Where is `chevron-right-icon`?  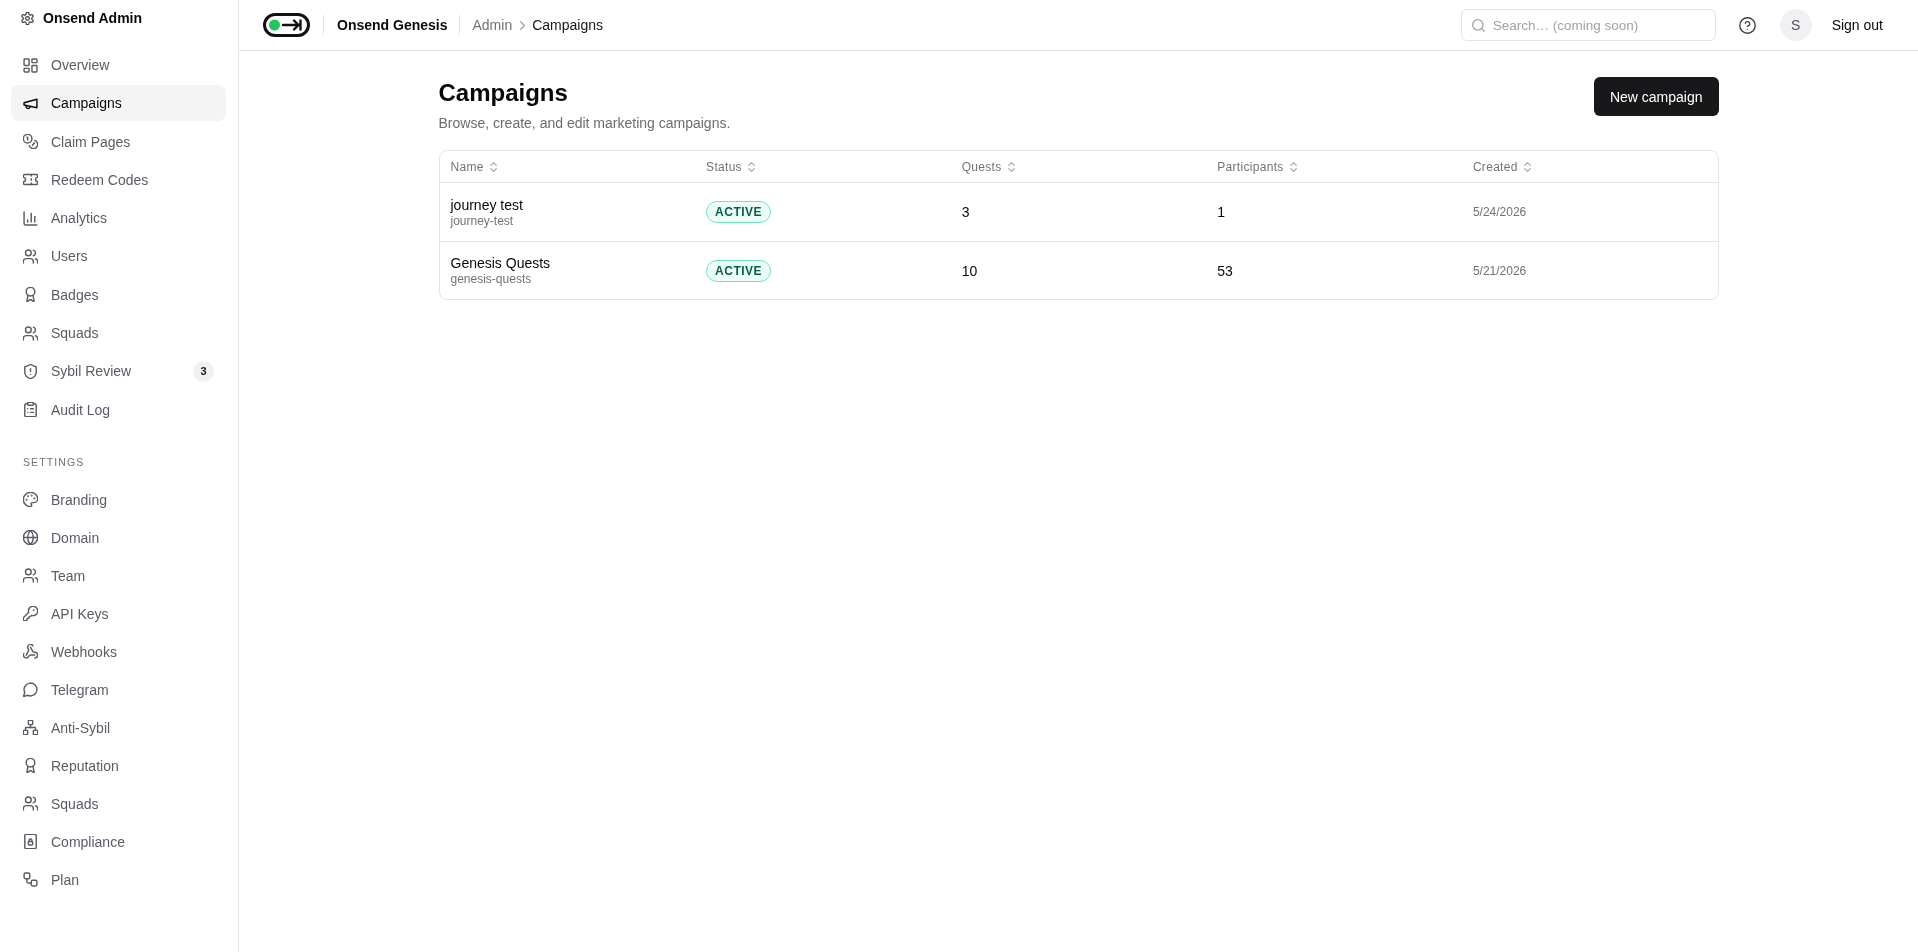
chevron-right-icon is located at coordinates (523, 25).